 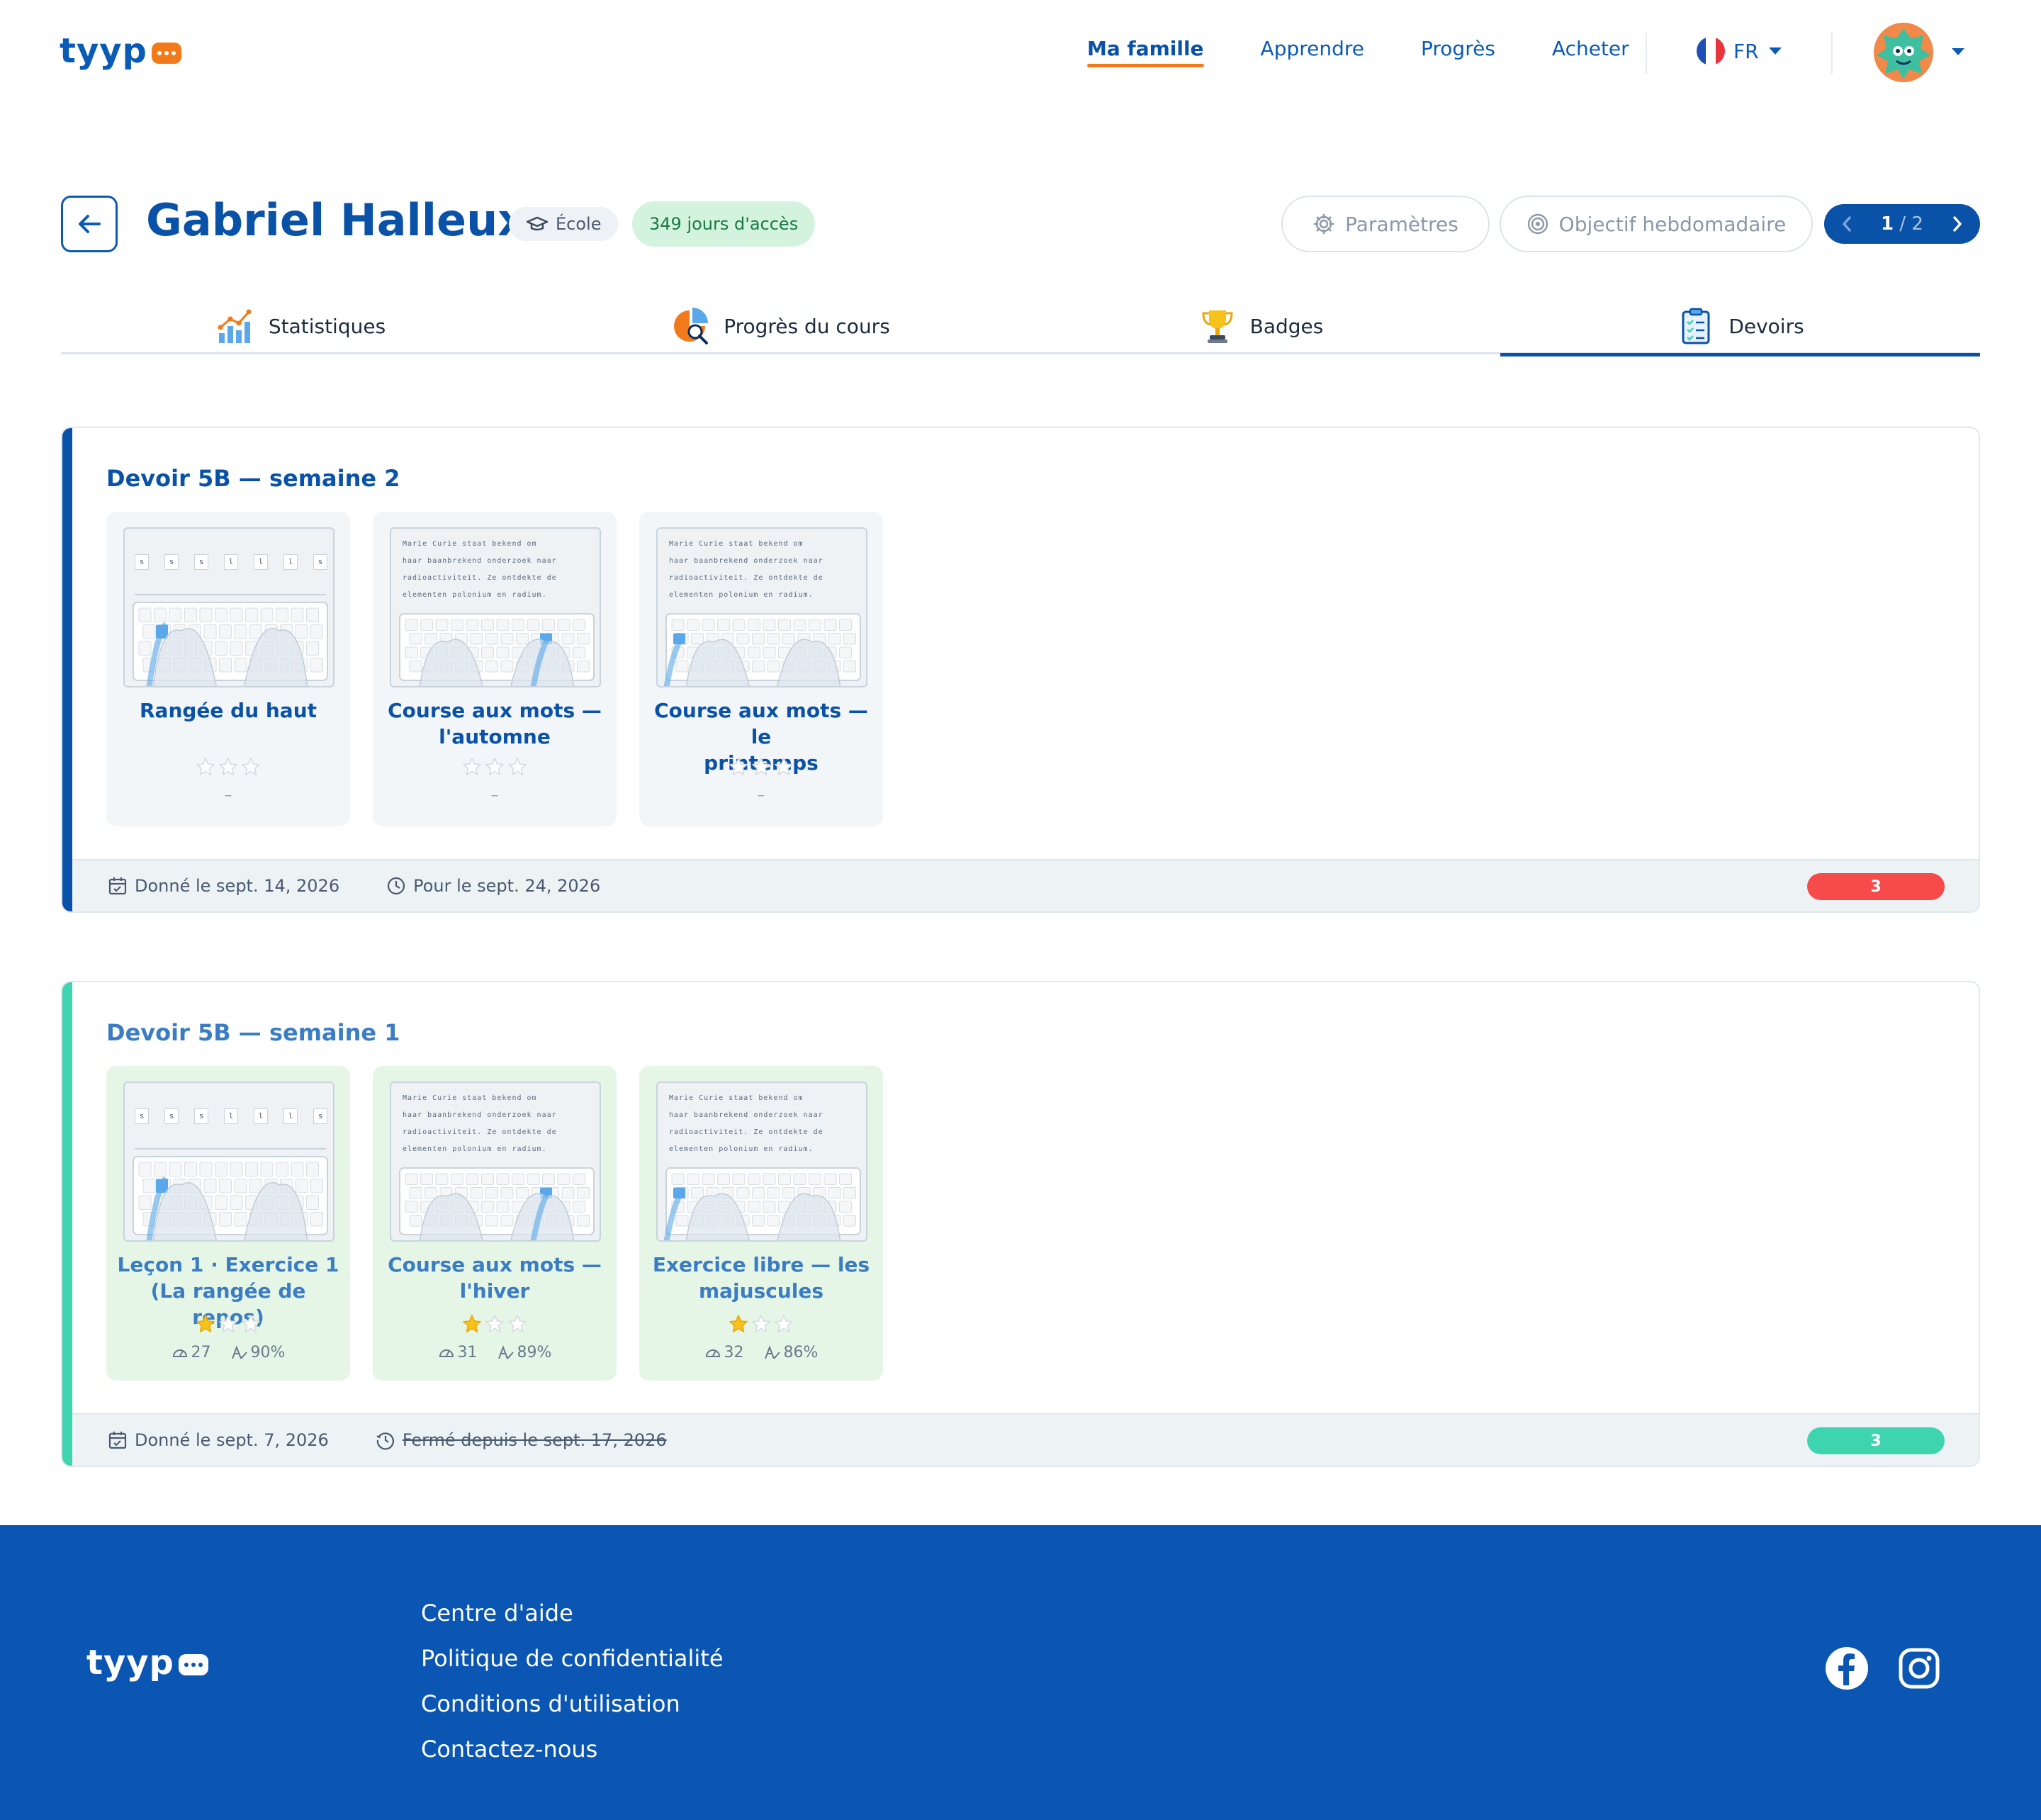 I want to click on target-icon, so click(x=1537, y=224).